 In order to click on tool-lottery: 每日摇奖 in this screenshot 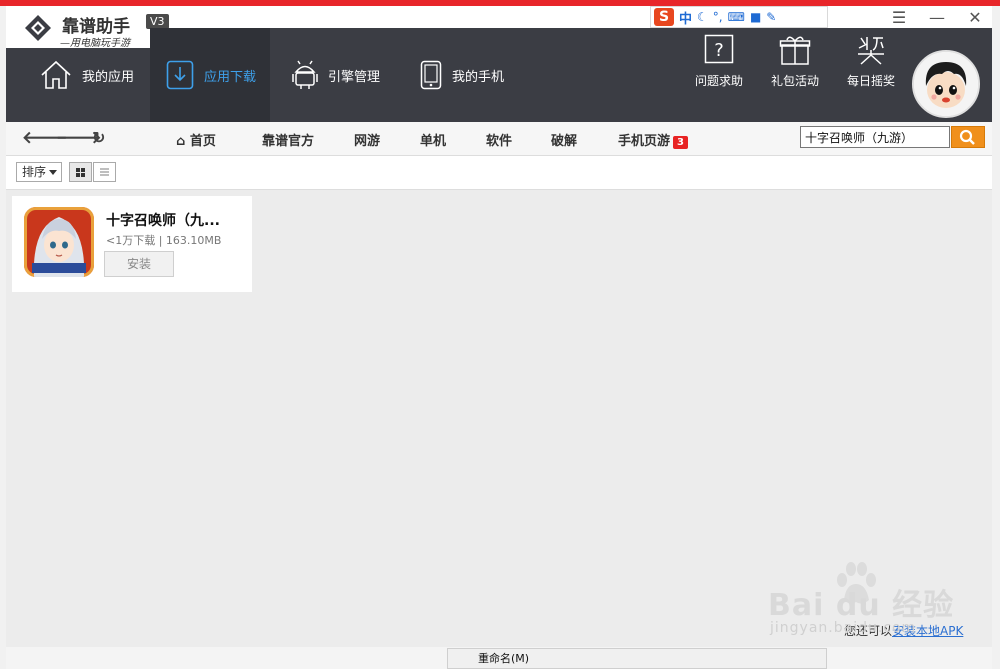, I will do `click(871, 61)`.